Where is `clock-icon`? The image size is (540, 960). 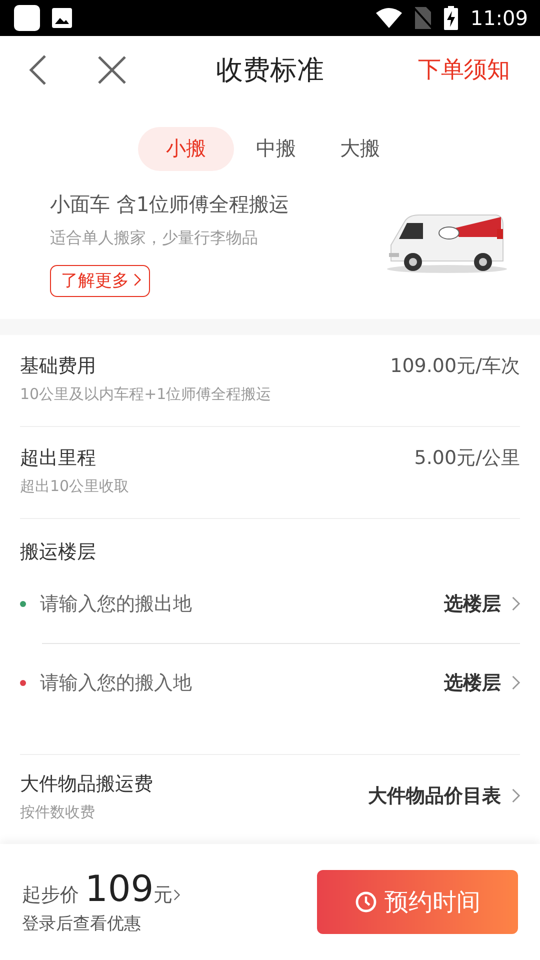
clock-icon is located at coordinates (365, 901).